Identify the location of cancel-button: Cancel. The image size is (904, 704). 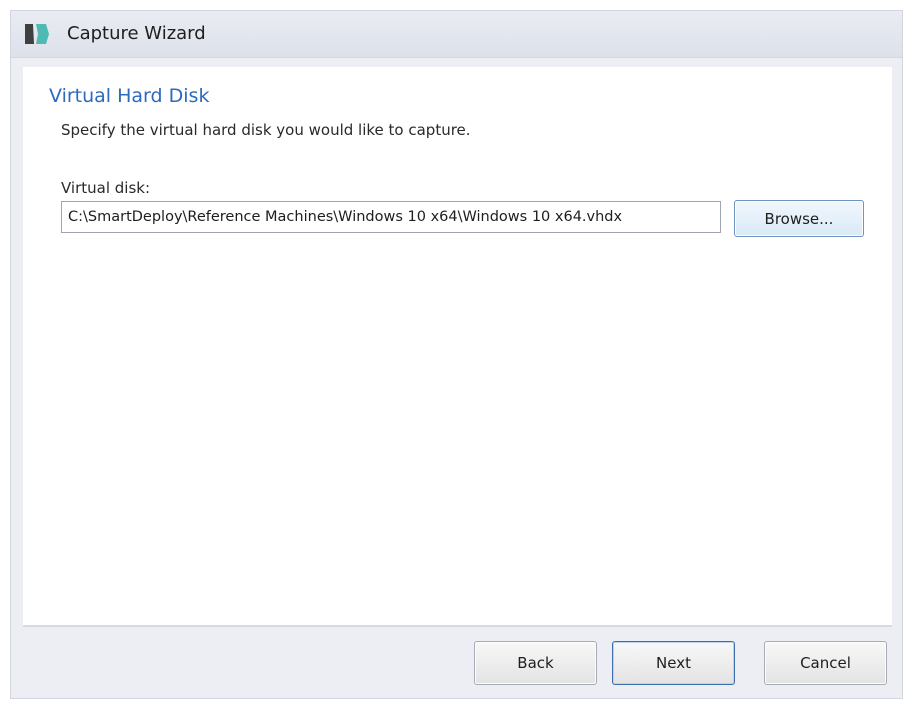
(825, 663).